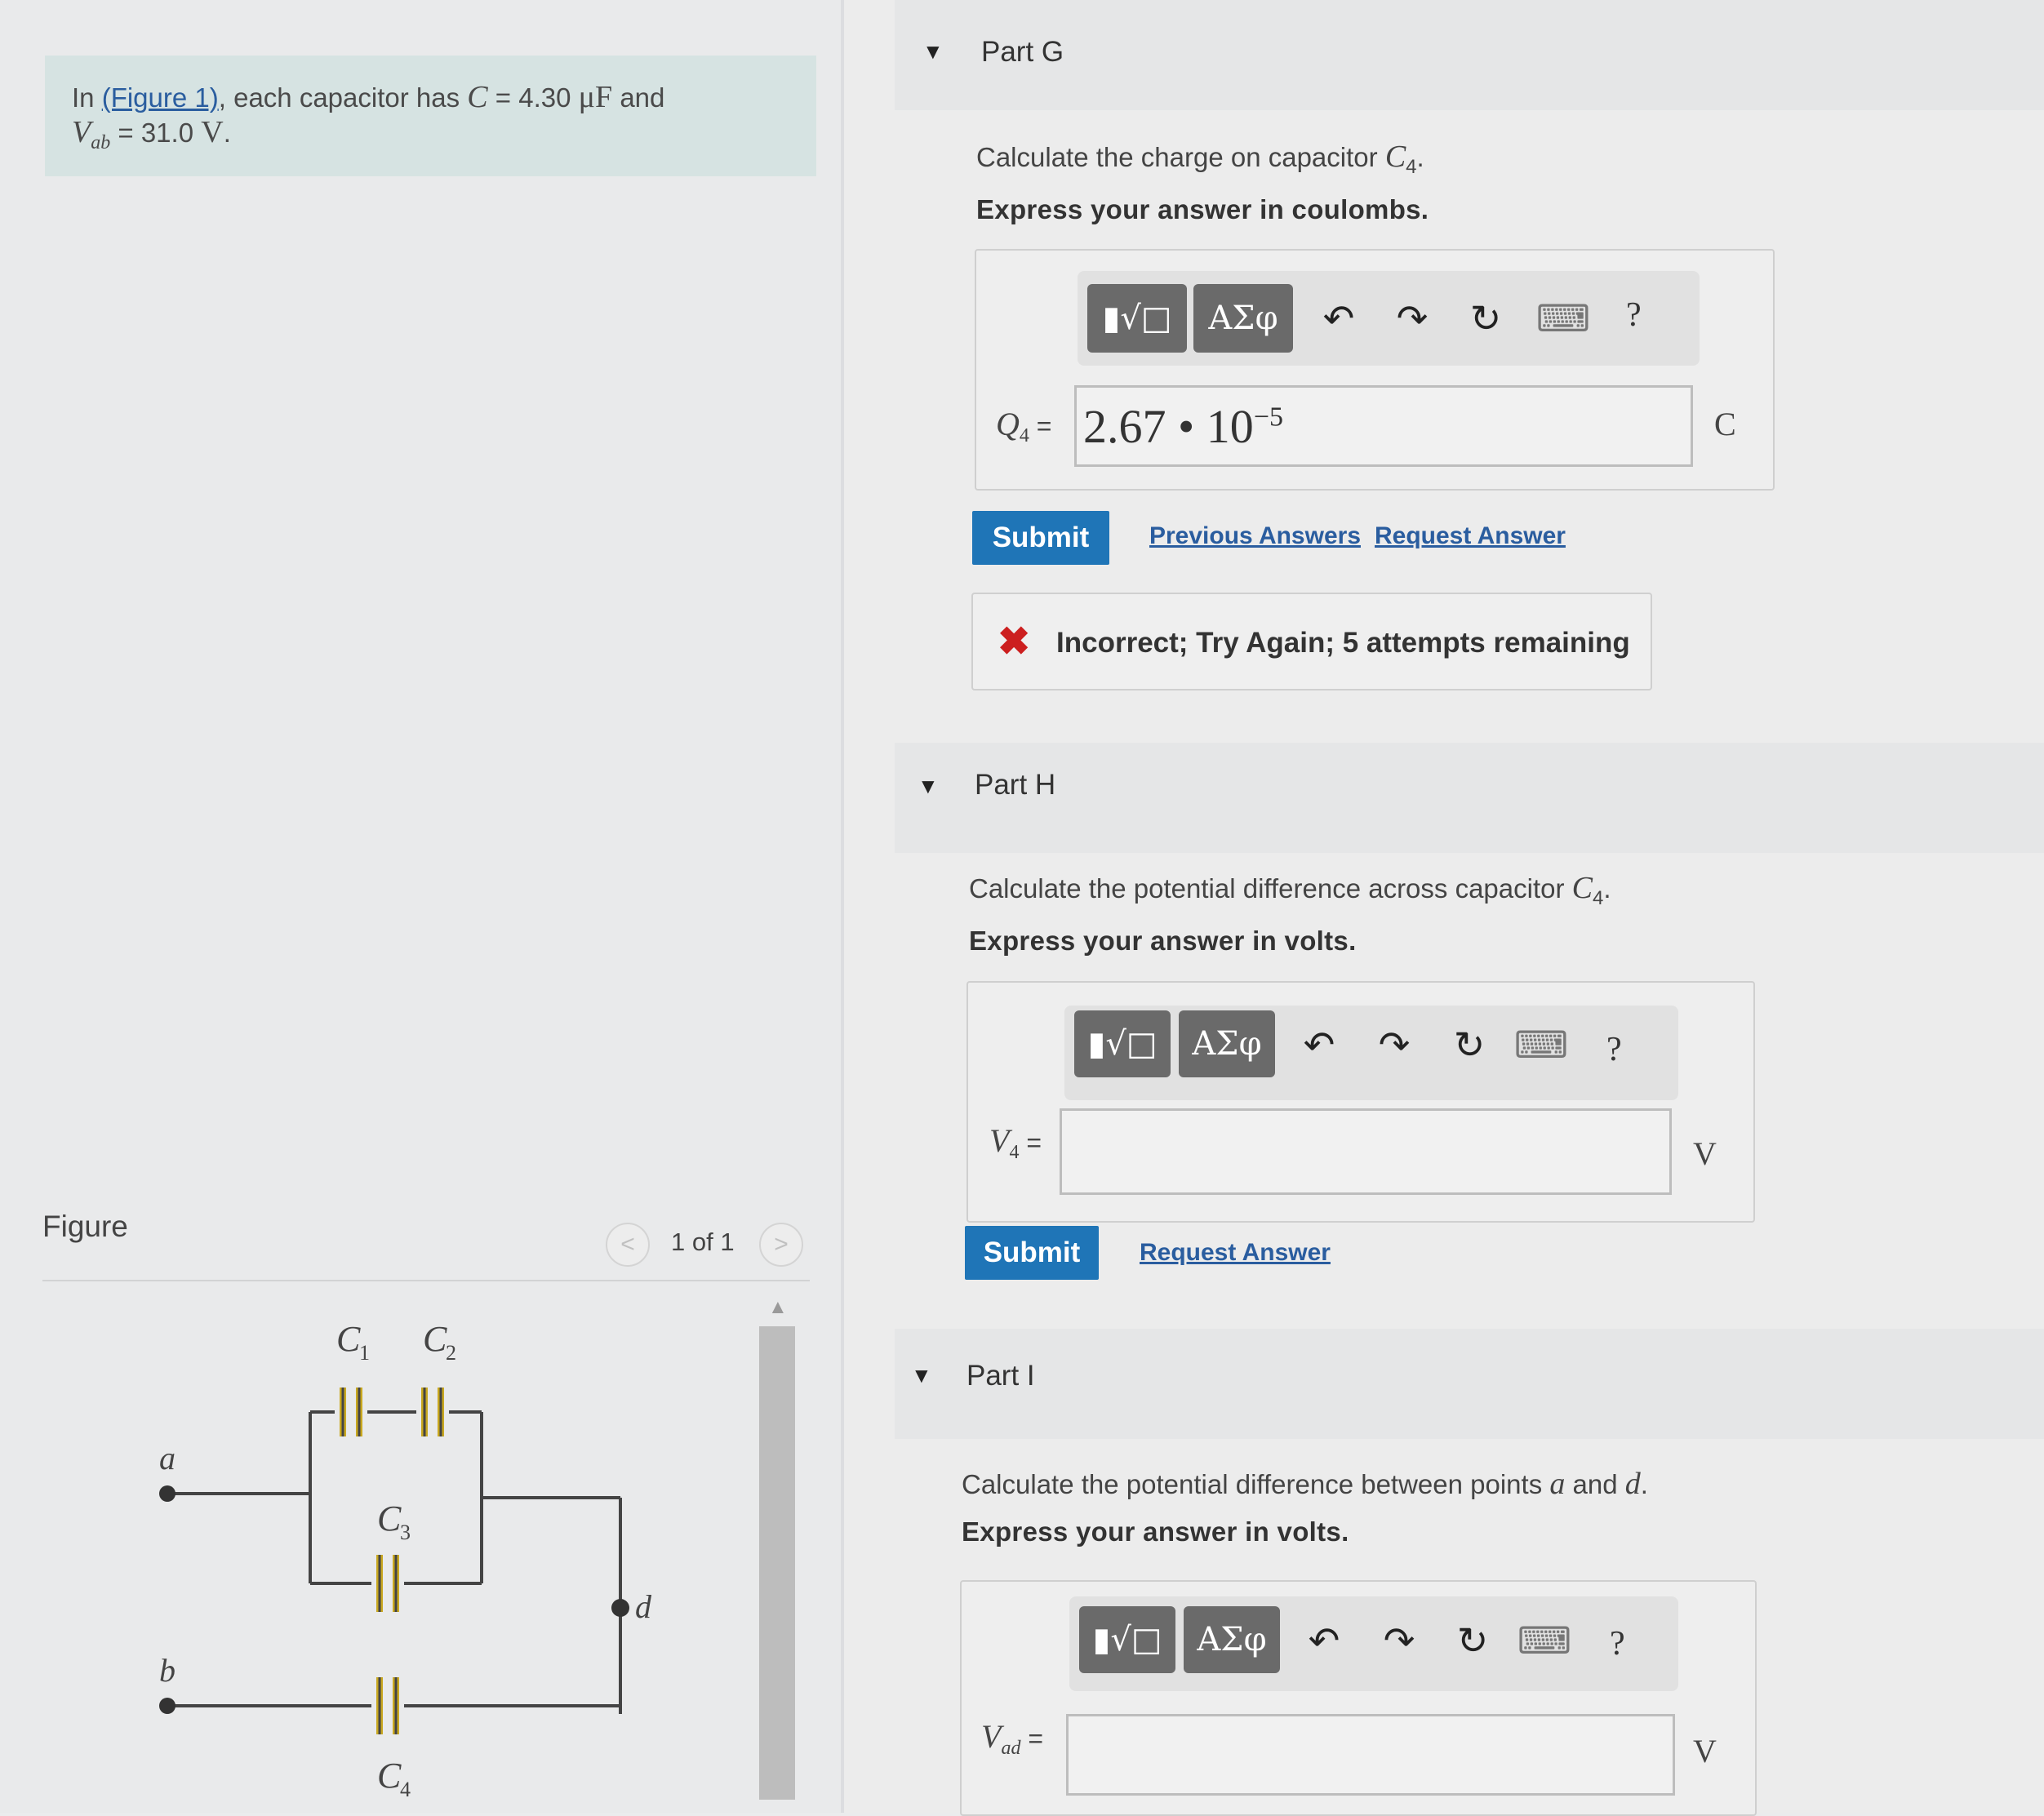 The width and height of the screenshot is (2044, 1816). I want to click on voltage-var: V, so click(81, 132).